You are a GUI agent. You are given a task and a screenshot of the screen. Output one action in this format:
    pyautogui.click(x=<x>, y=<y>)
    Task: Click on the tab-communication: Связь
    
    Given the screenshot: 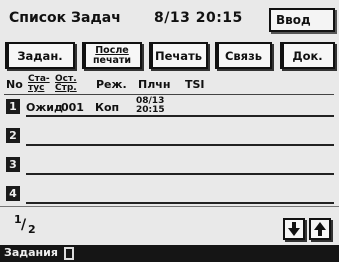 What is the action you would take?
    pyautogui.click(x=243, y=55)
    